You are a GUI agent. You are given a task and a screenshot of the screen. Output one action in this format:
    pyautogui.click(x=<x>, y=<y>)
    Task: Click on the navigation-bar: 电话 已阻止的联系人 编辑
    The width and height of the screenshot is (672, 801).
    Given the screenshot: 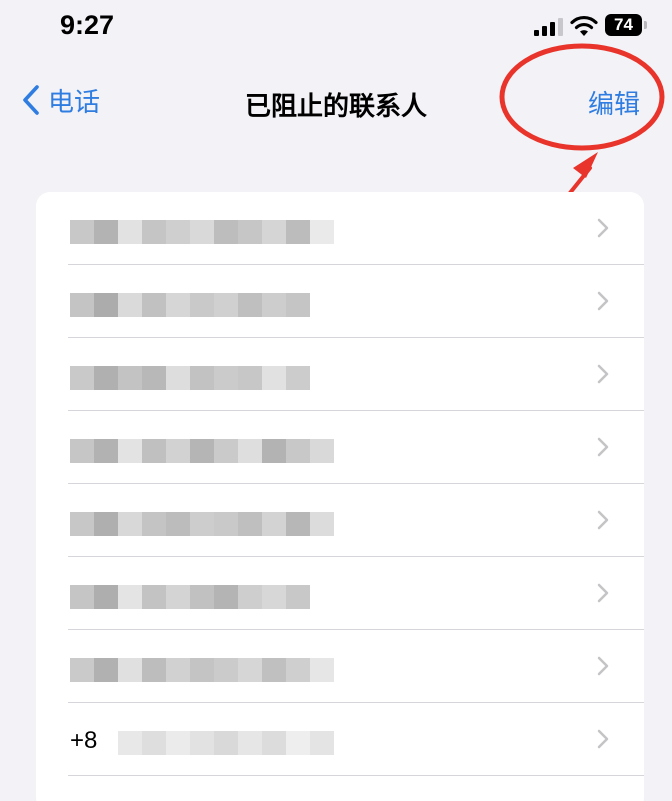 What is the action you would take?
    pyautogui.click(x=336, y=100)
    